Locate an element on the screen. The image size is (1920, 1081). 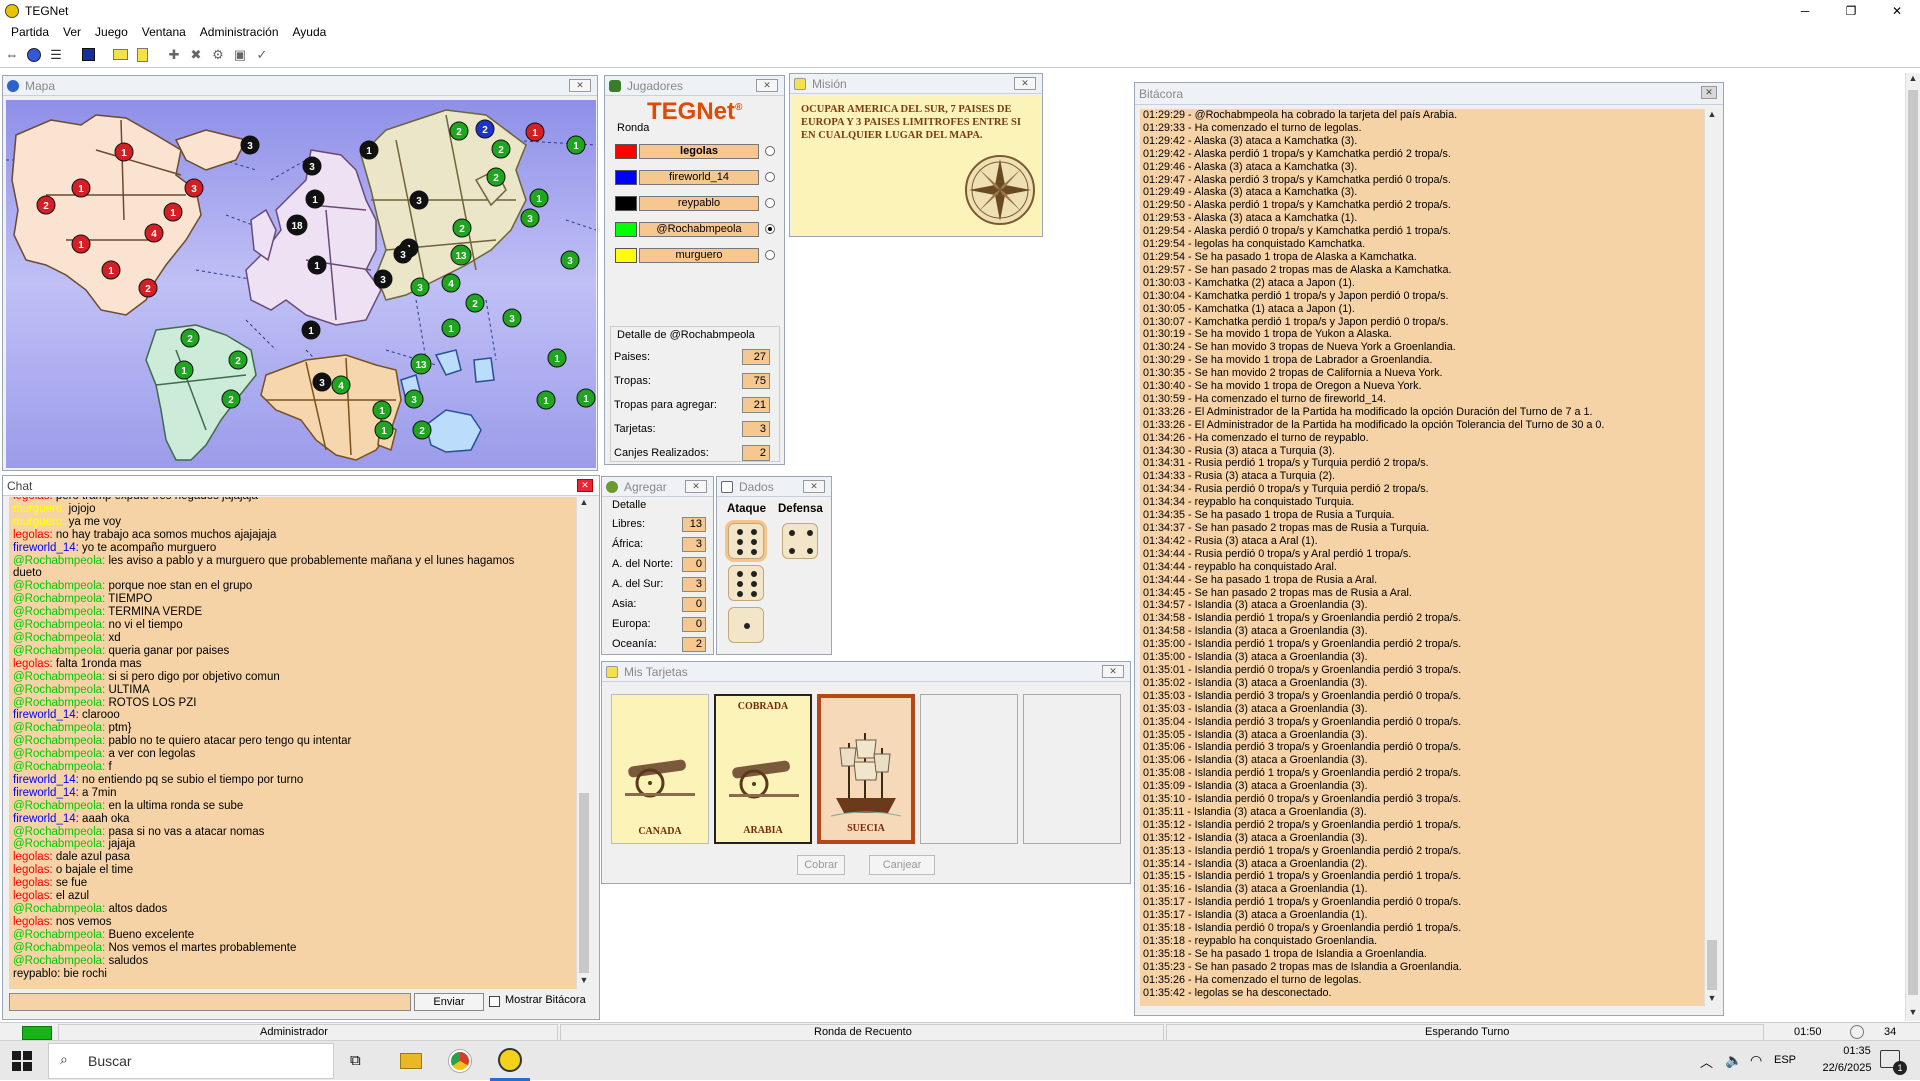
army-marker: 18 is located at coordinates (297, 225).